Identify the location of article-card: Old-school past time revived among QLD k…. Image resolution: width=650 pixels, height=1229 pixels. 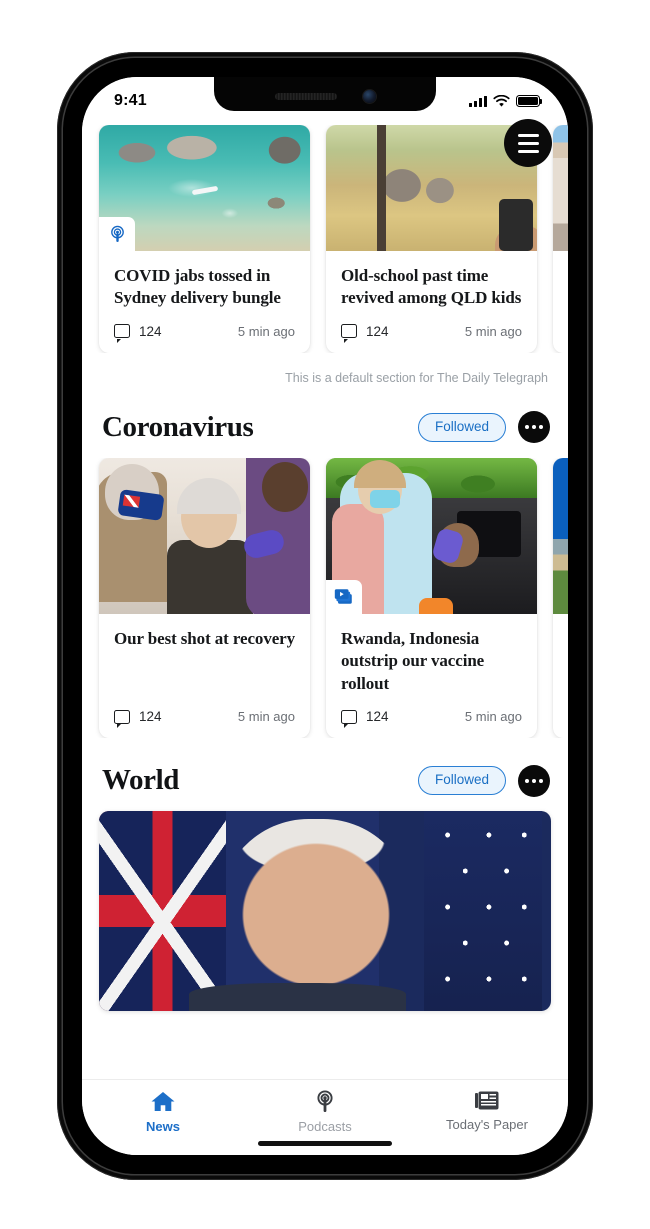
(431, 239).